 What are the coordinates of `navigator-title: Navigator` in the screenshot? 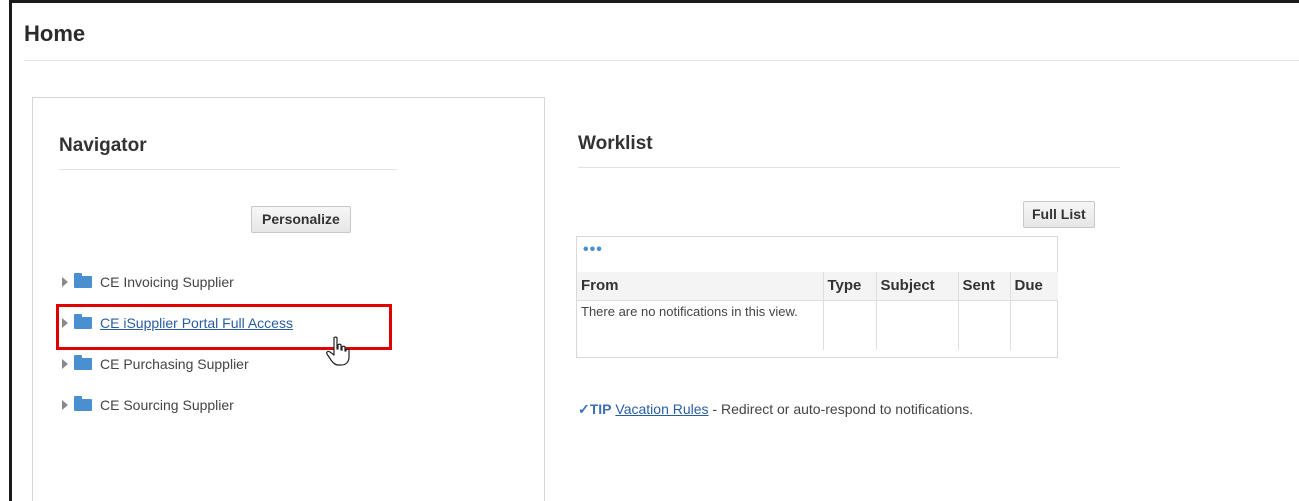 It's located at (103, 145).